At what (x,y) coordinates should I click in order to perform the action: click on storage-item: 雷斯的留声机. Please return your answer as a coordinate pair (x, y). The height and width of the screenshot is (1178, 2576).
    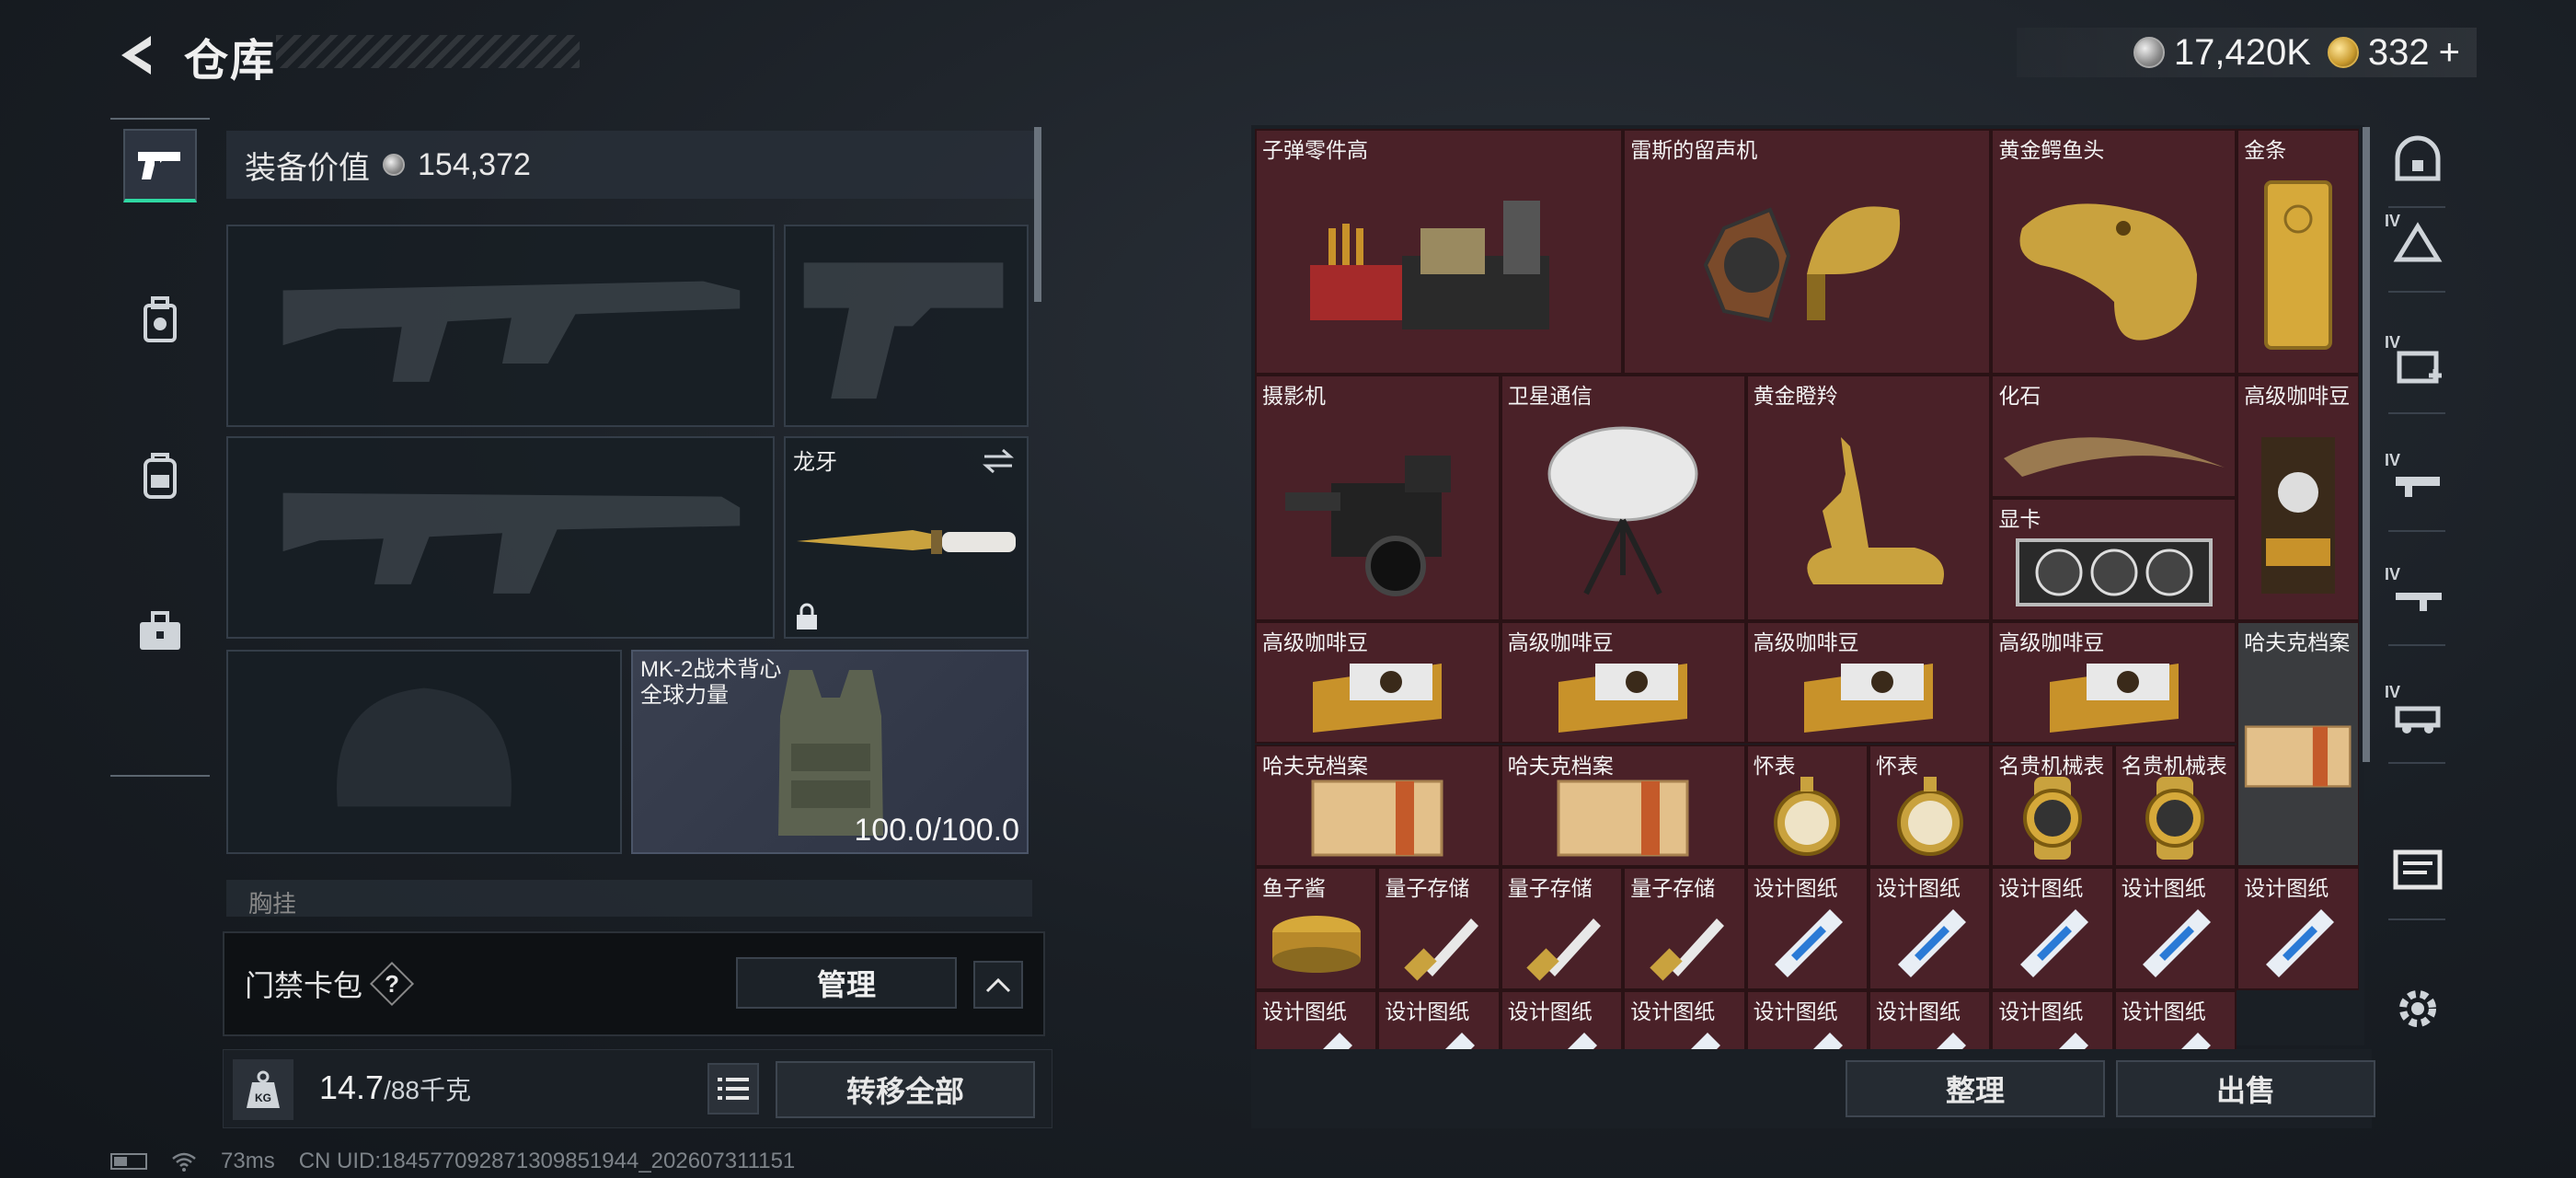
    Looking at the image, I should click on (1807, 252).